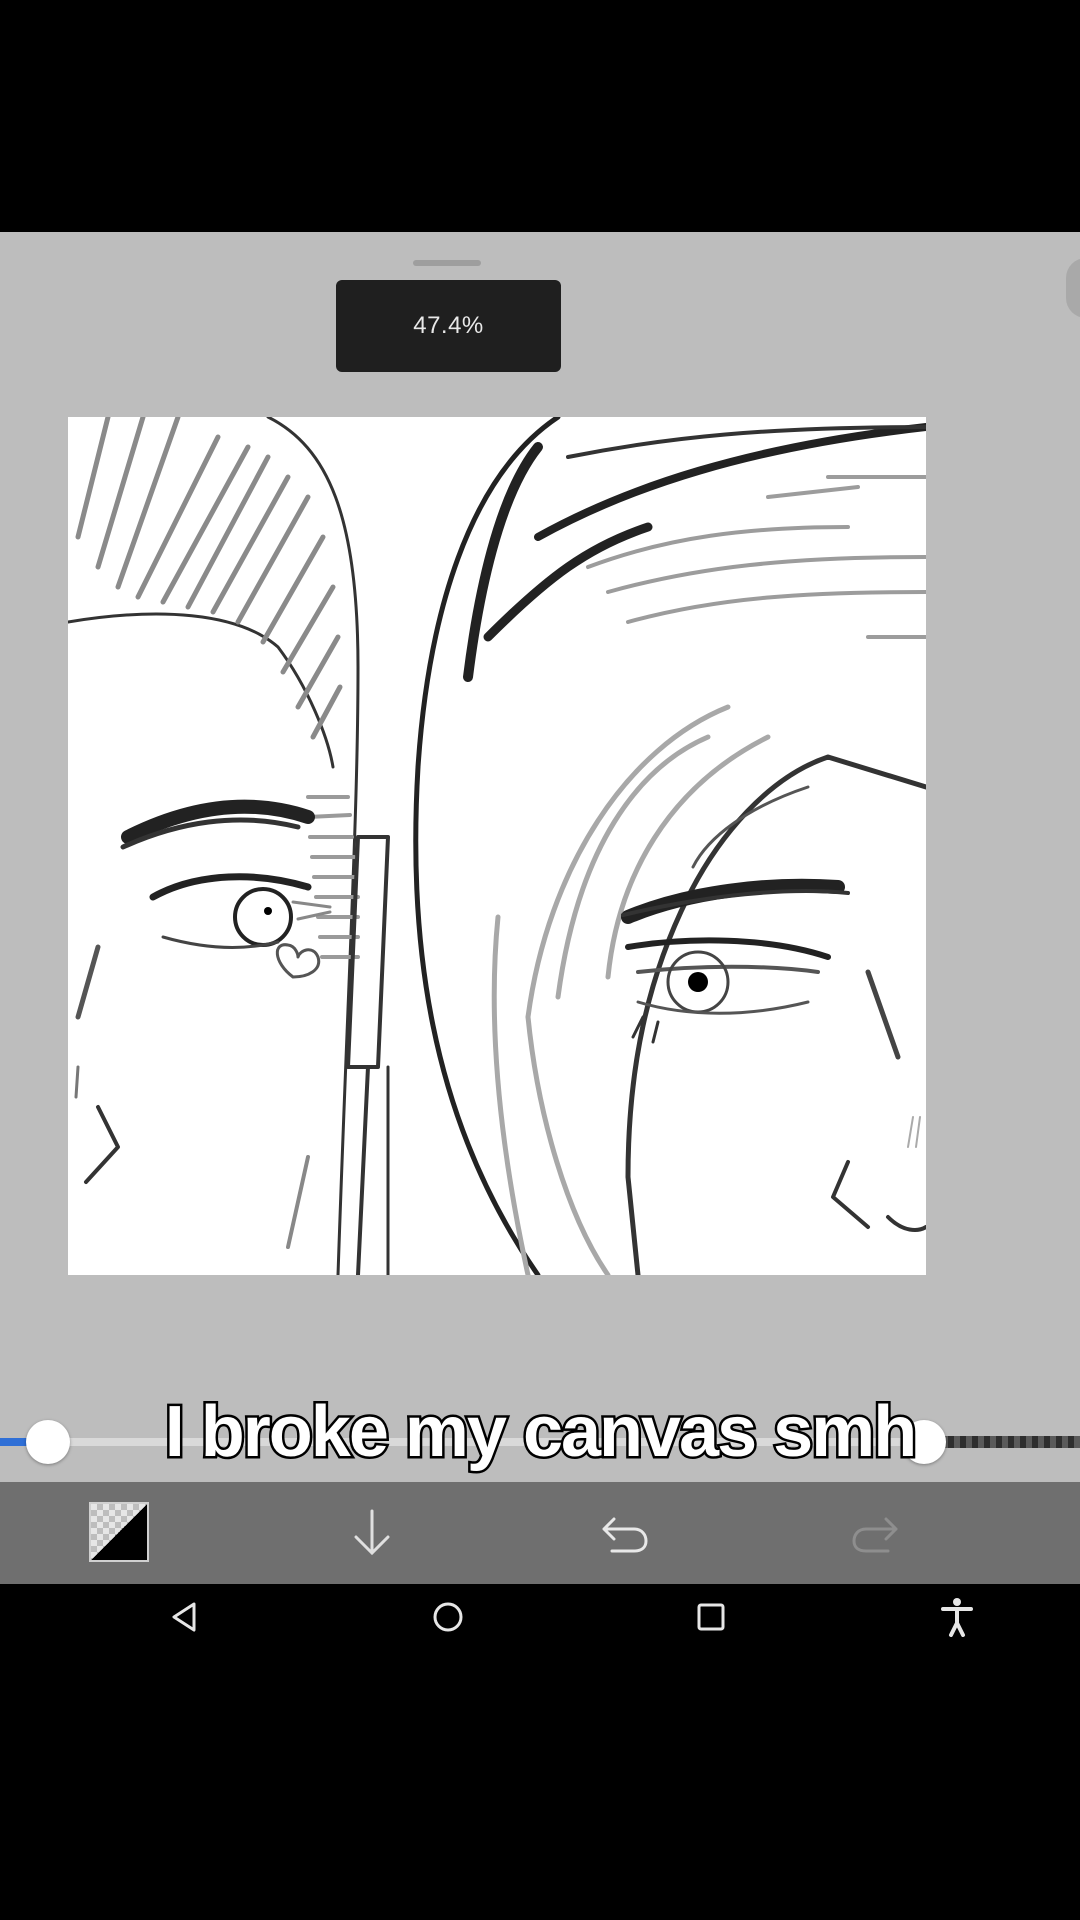 The width and height of the screenshot is (1080, 1920). I want to click on home-circle-icon, so click(448, 1617).